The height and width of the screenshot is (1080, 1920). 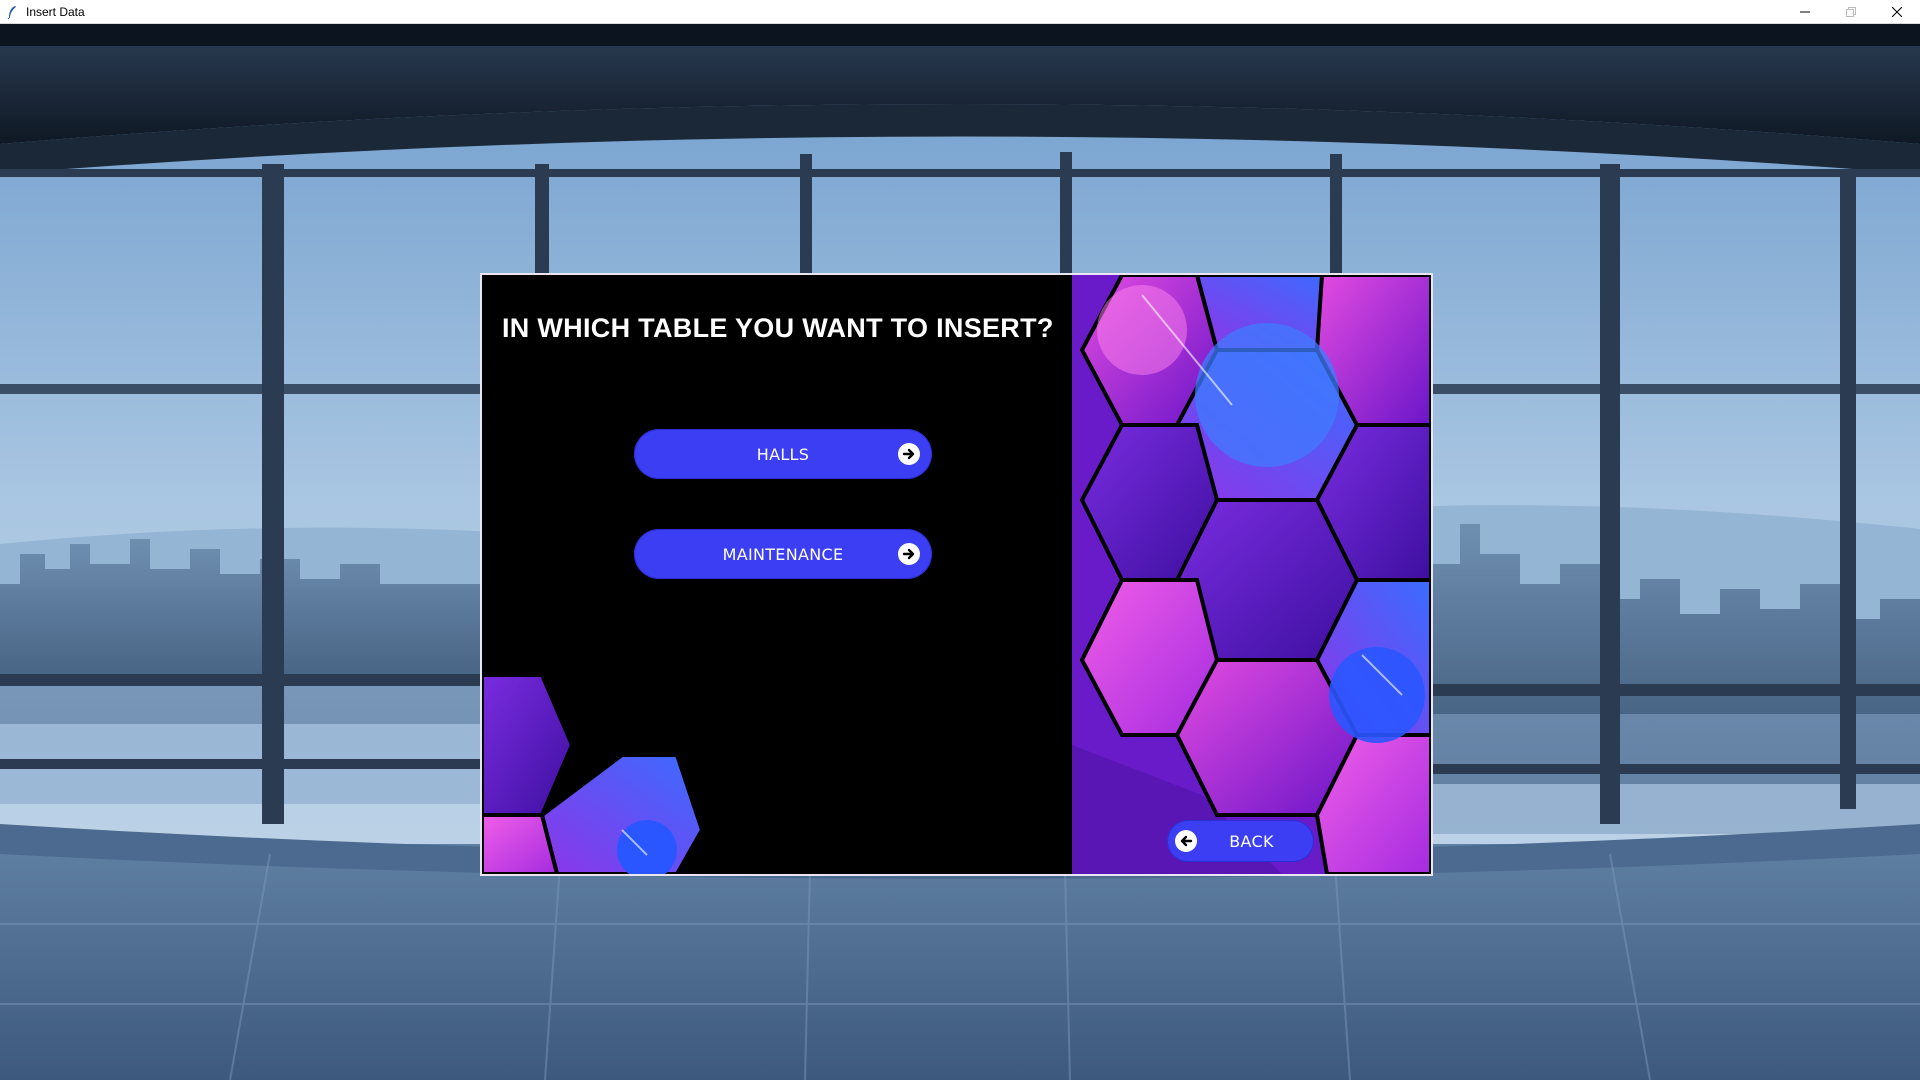 I want to click on minimize-icon, so click(x=1805, y=11).